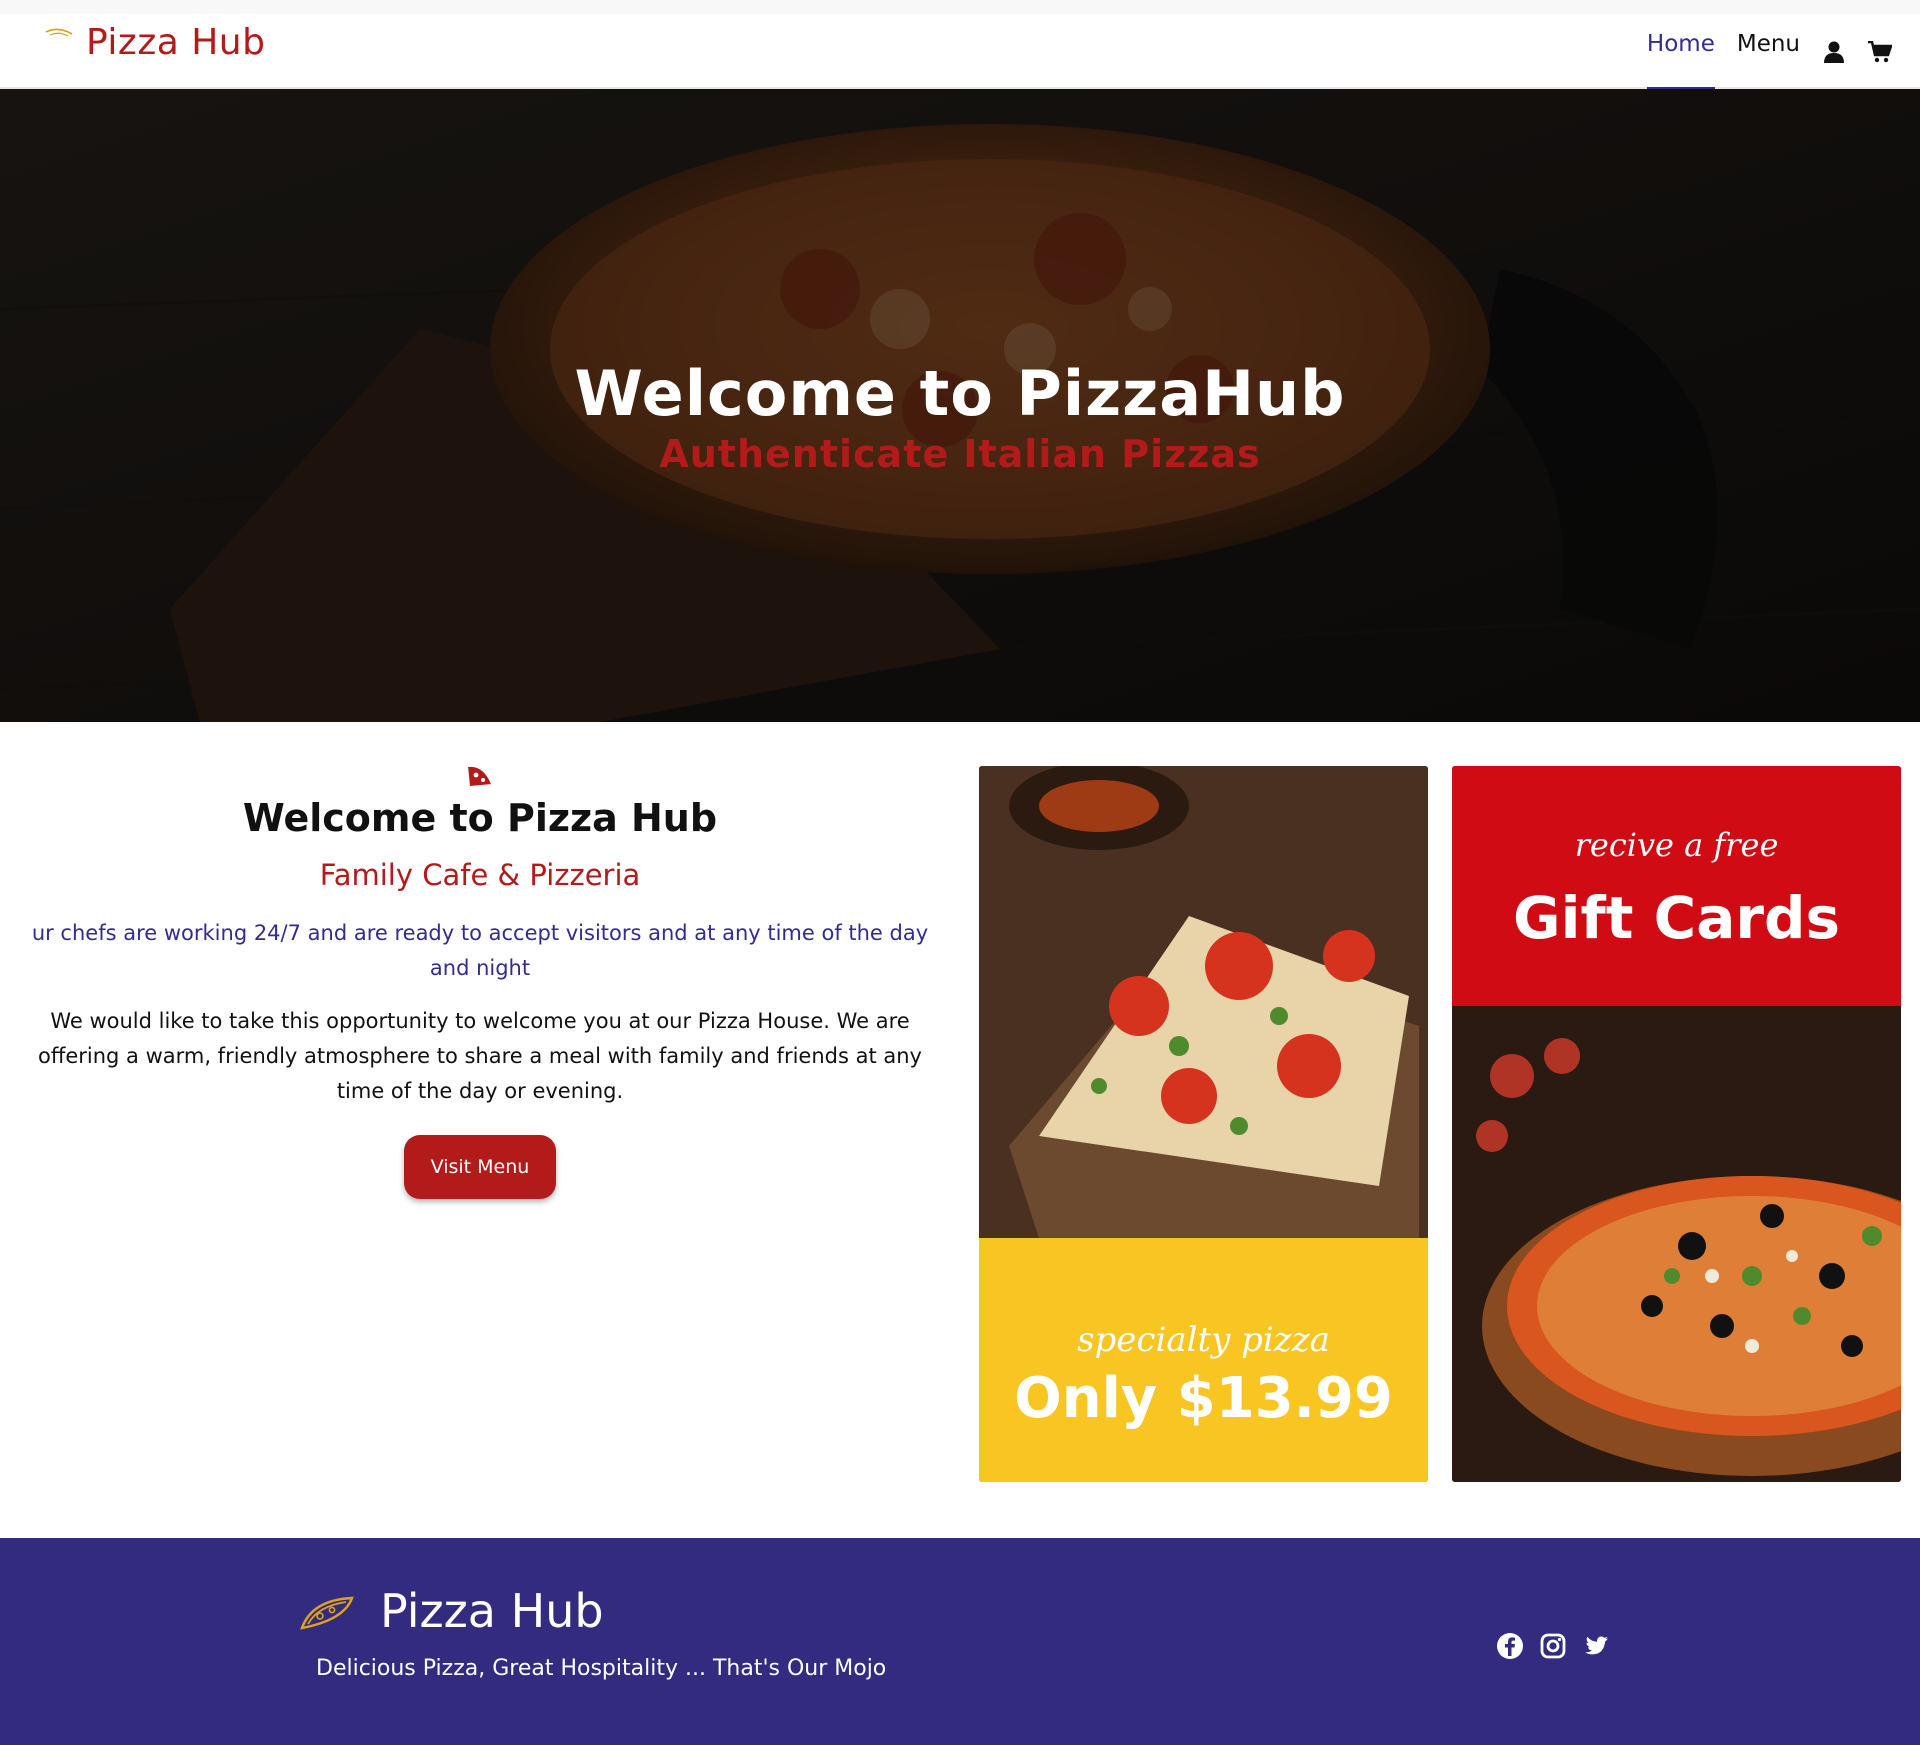 Image resolution: width=1920 pixels, height=1745 pixels. Describe the element at coordinates (1768, 51) in the screenshot. I see `nav-menu-link: Menu` at that location.